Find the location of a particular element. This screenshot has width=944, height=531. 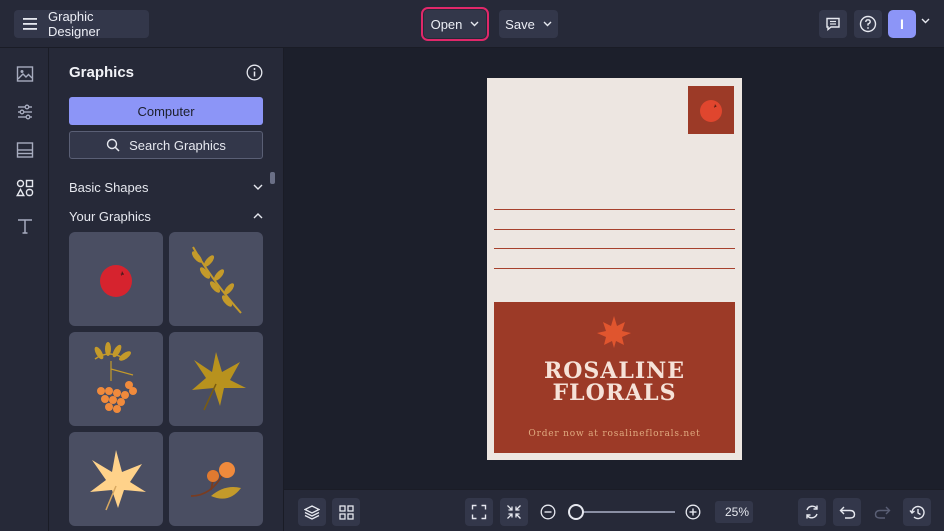

undo-icon is located at coordinates (847, 512).